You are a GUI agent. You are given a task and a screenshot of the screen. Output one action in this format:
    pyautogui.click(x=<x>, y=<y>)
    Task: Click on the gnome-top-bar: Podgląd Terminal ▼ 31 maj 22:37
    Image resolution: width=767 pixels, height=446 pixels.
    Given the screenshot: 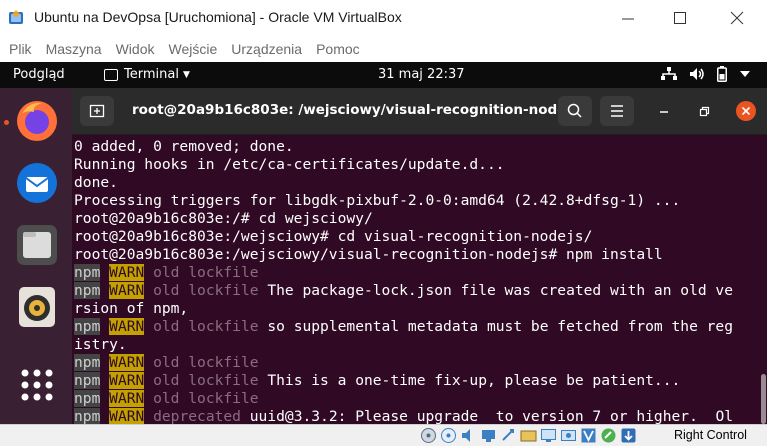 What is the action you would take?
    pyautogui.click(x=383, y=75)
    